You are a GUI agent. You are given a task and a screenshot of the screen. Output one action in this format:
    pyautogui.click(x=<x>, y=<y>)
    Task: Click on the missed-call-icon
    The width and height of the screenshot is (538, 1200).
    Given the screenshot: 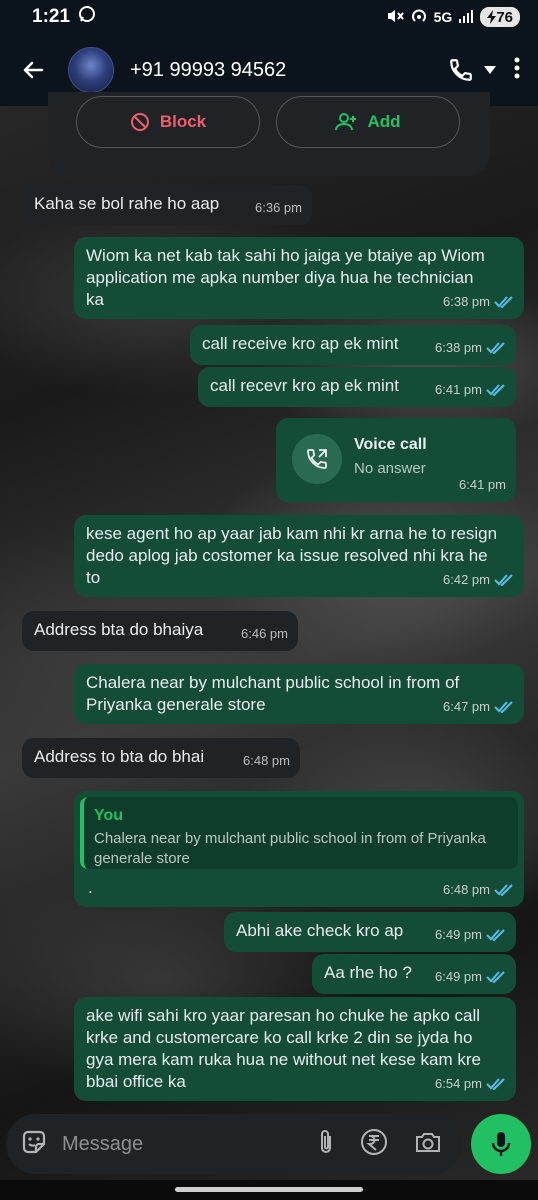 What is the action you would take?
    pyautogui.click(x=317, y=459)
    